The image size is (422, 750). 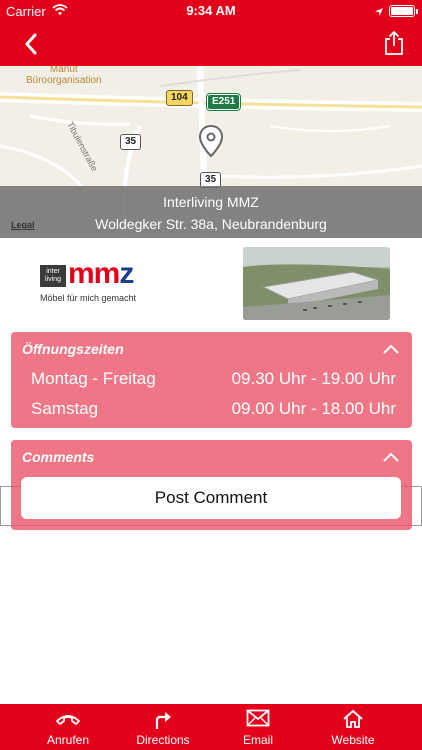 I want to click on post-comment-button: Post Comment, so click(x=211, y=498).